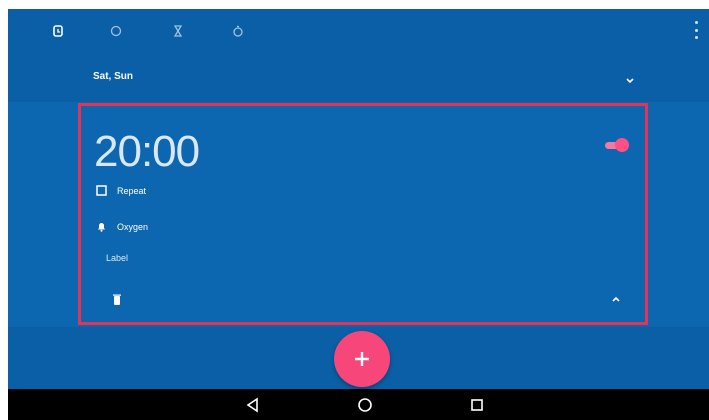  I want to click on home-icon, so click(365, 405).